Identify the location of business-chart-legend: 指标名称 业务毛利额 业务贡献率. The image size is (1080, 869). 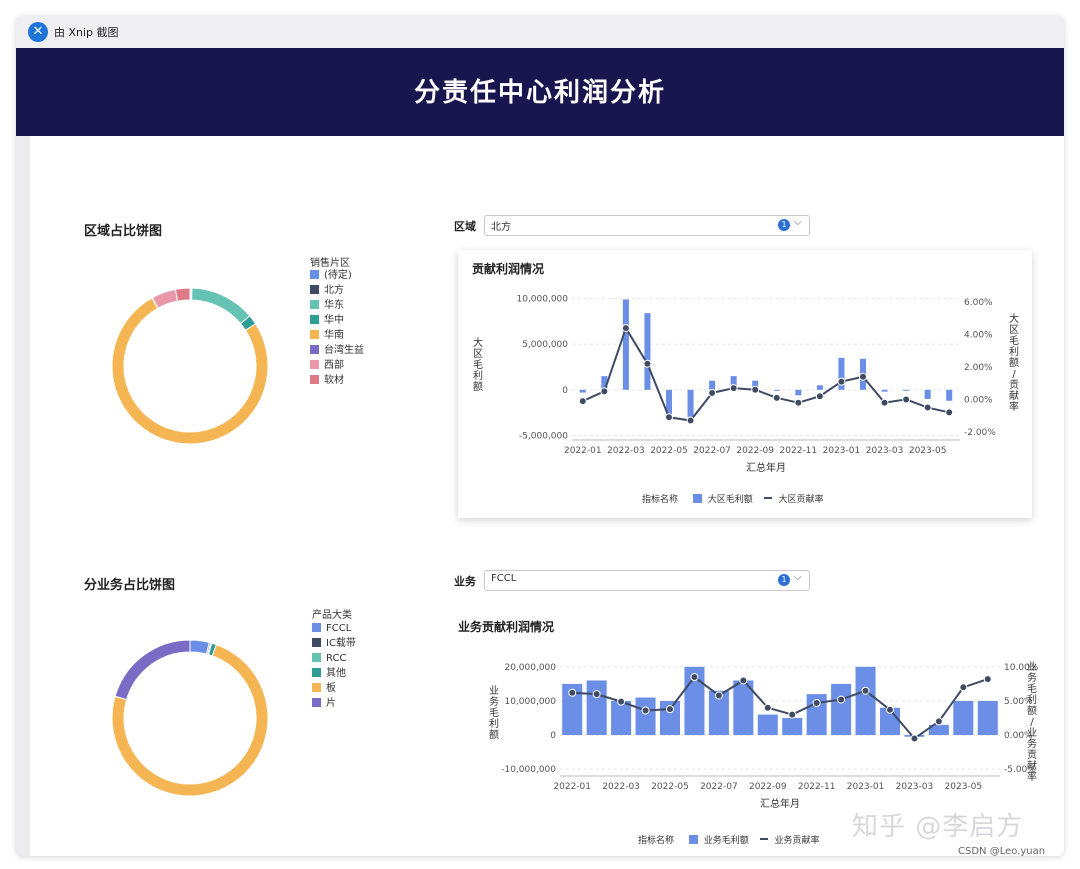
(729, 839).